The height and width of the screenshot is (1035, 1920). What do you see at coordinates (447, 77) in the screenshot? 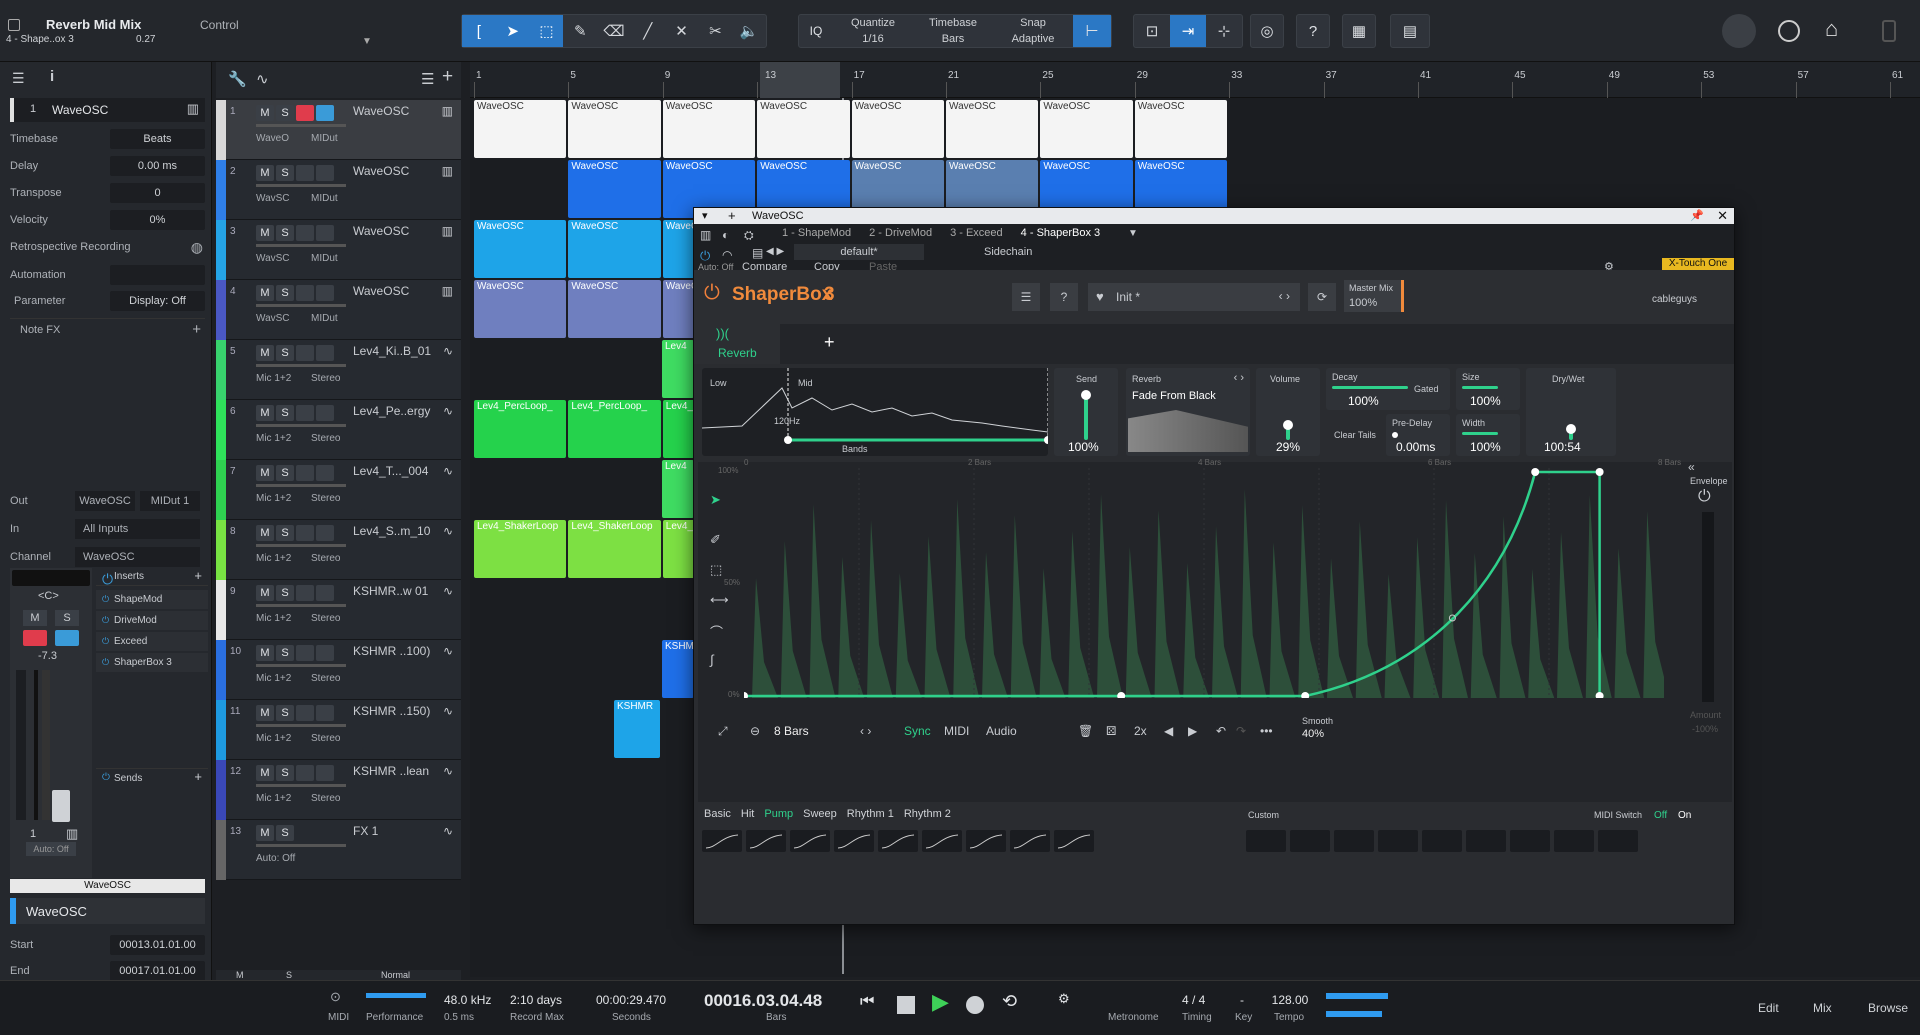
I see `add-track-icon: +` at bounding box center [447, 77].